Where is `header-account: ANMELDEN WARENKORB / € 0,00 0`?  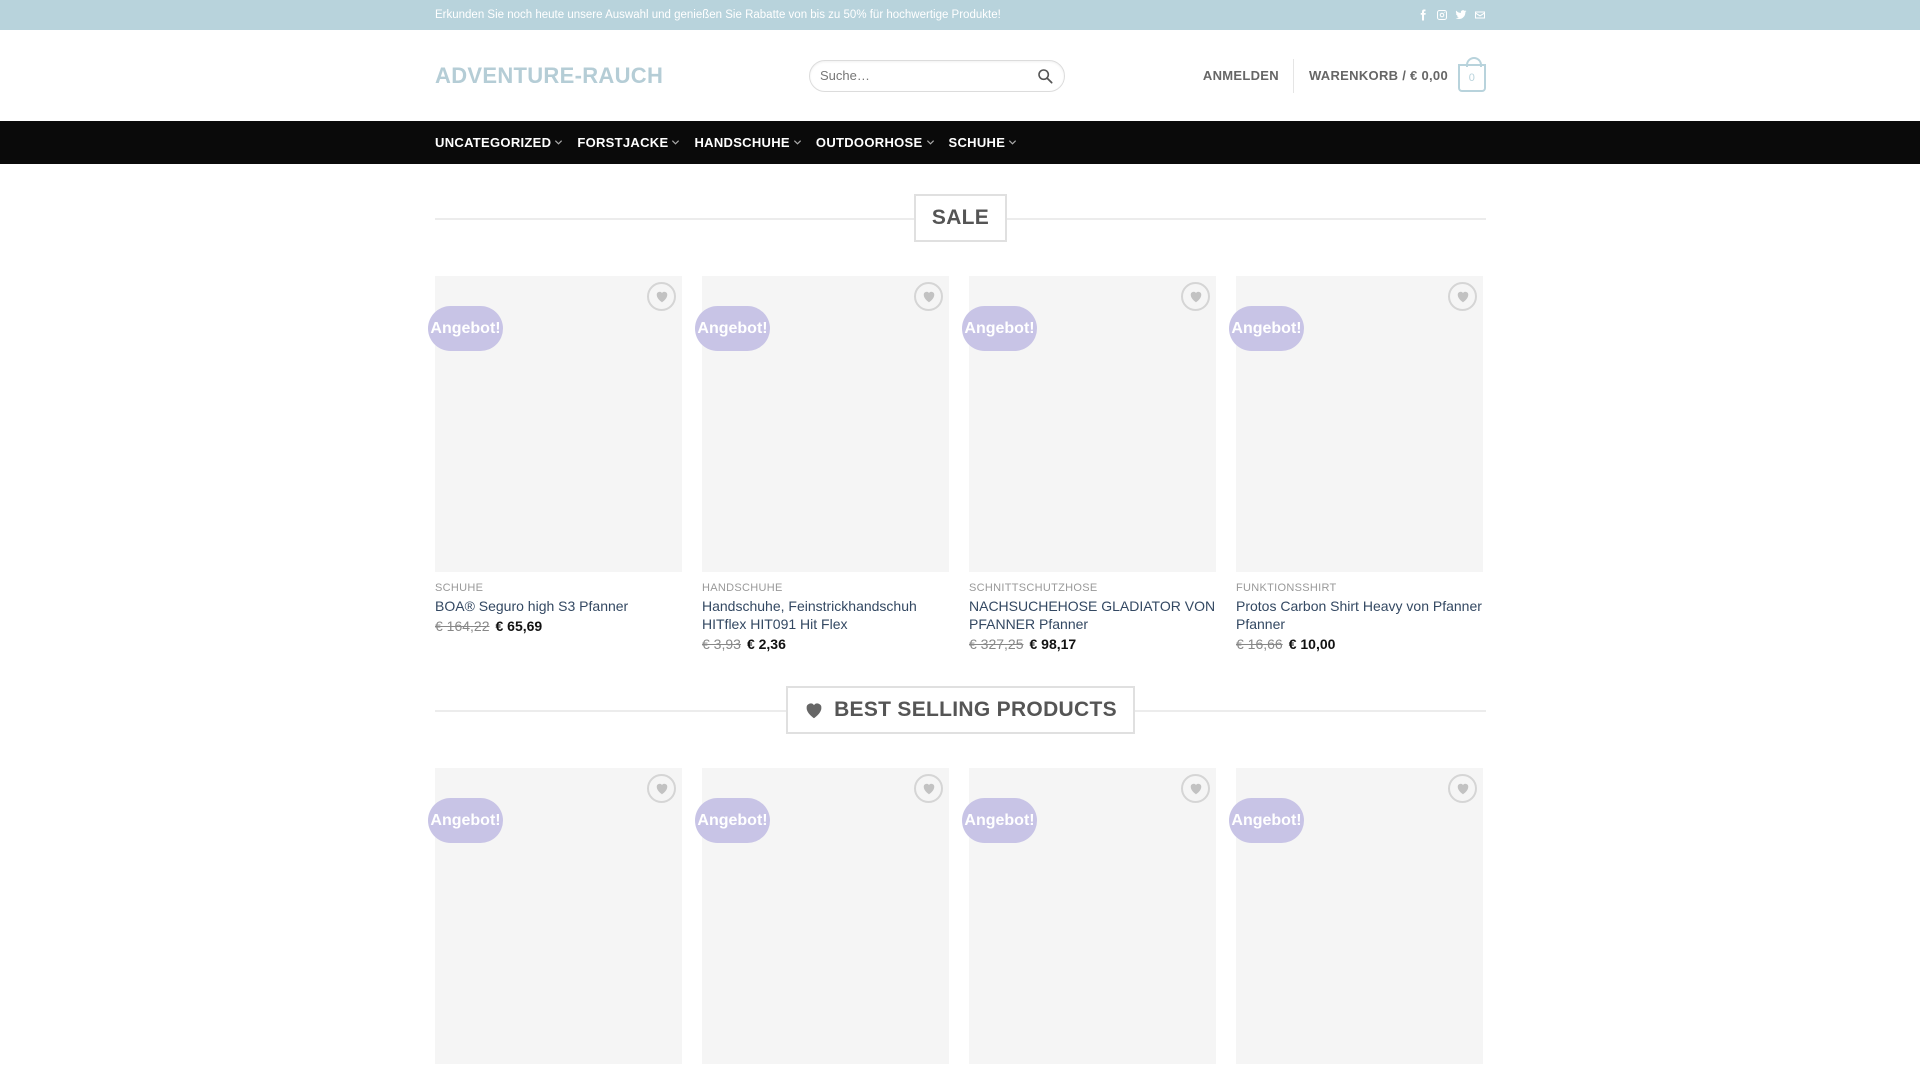
header-account: ANMELDEN WARENKORB / € 0,00 0 is located at coordinates (1344, 74).